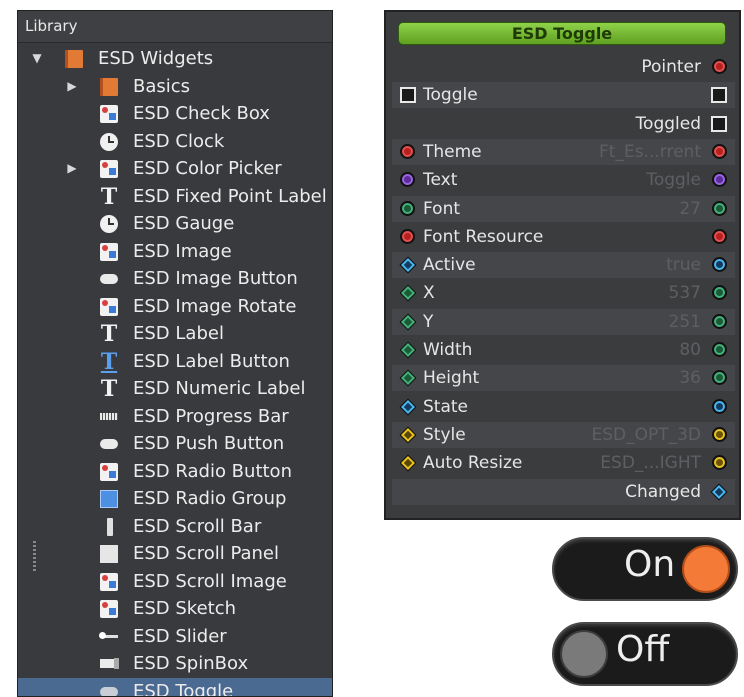  What do you see at coordinates (563, 293) in the screenshot?
I see `property-row: X 537` at bounding box center [563, 293].